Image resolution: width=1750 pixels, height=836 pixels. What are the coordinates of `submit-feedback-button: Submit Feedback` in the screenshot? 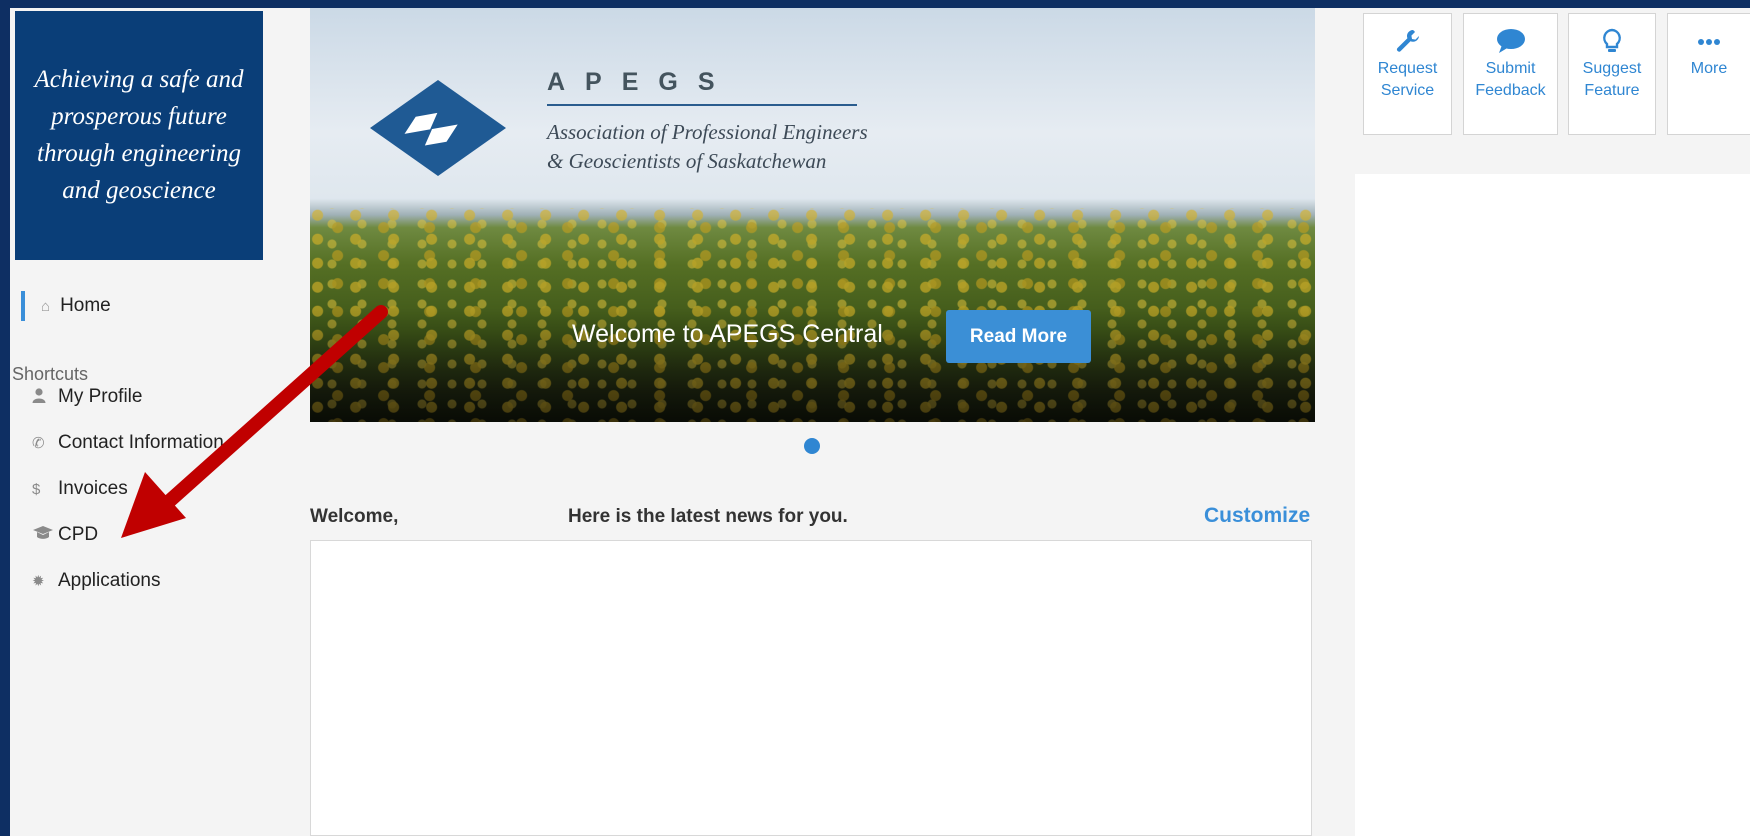 It's located at (1510, 74).